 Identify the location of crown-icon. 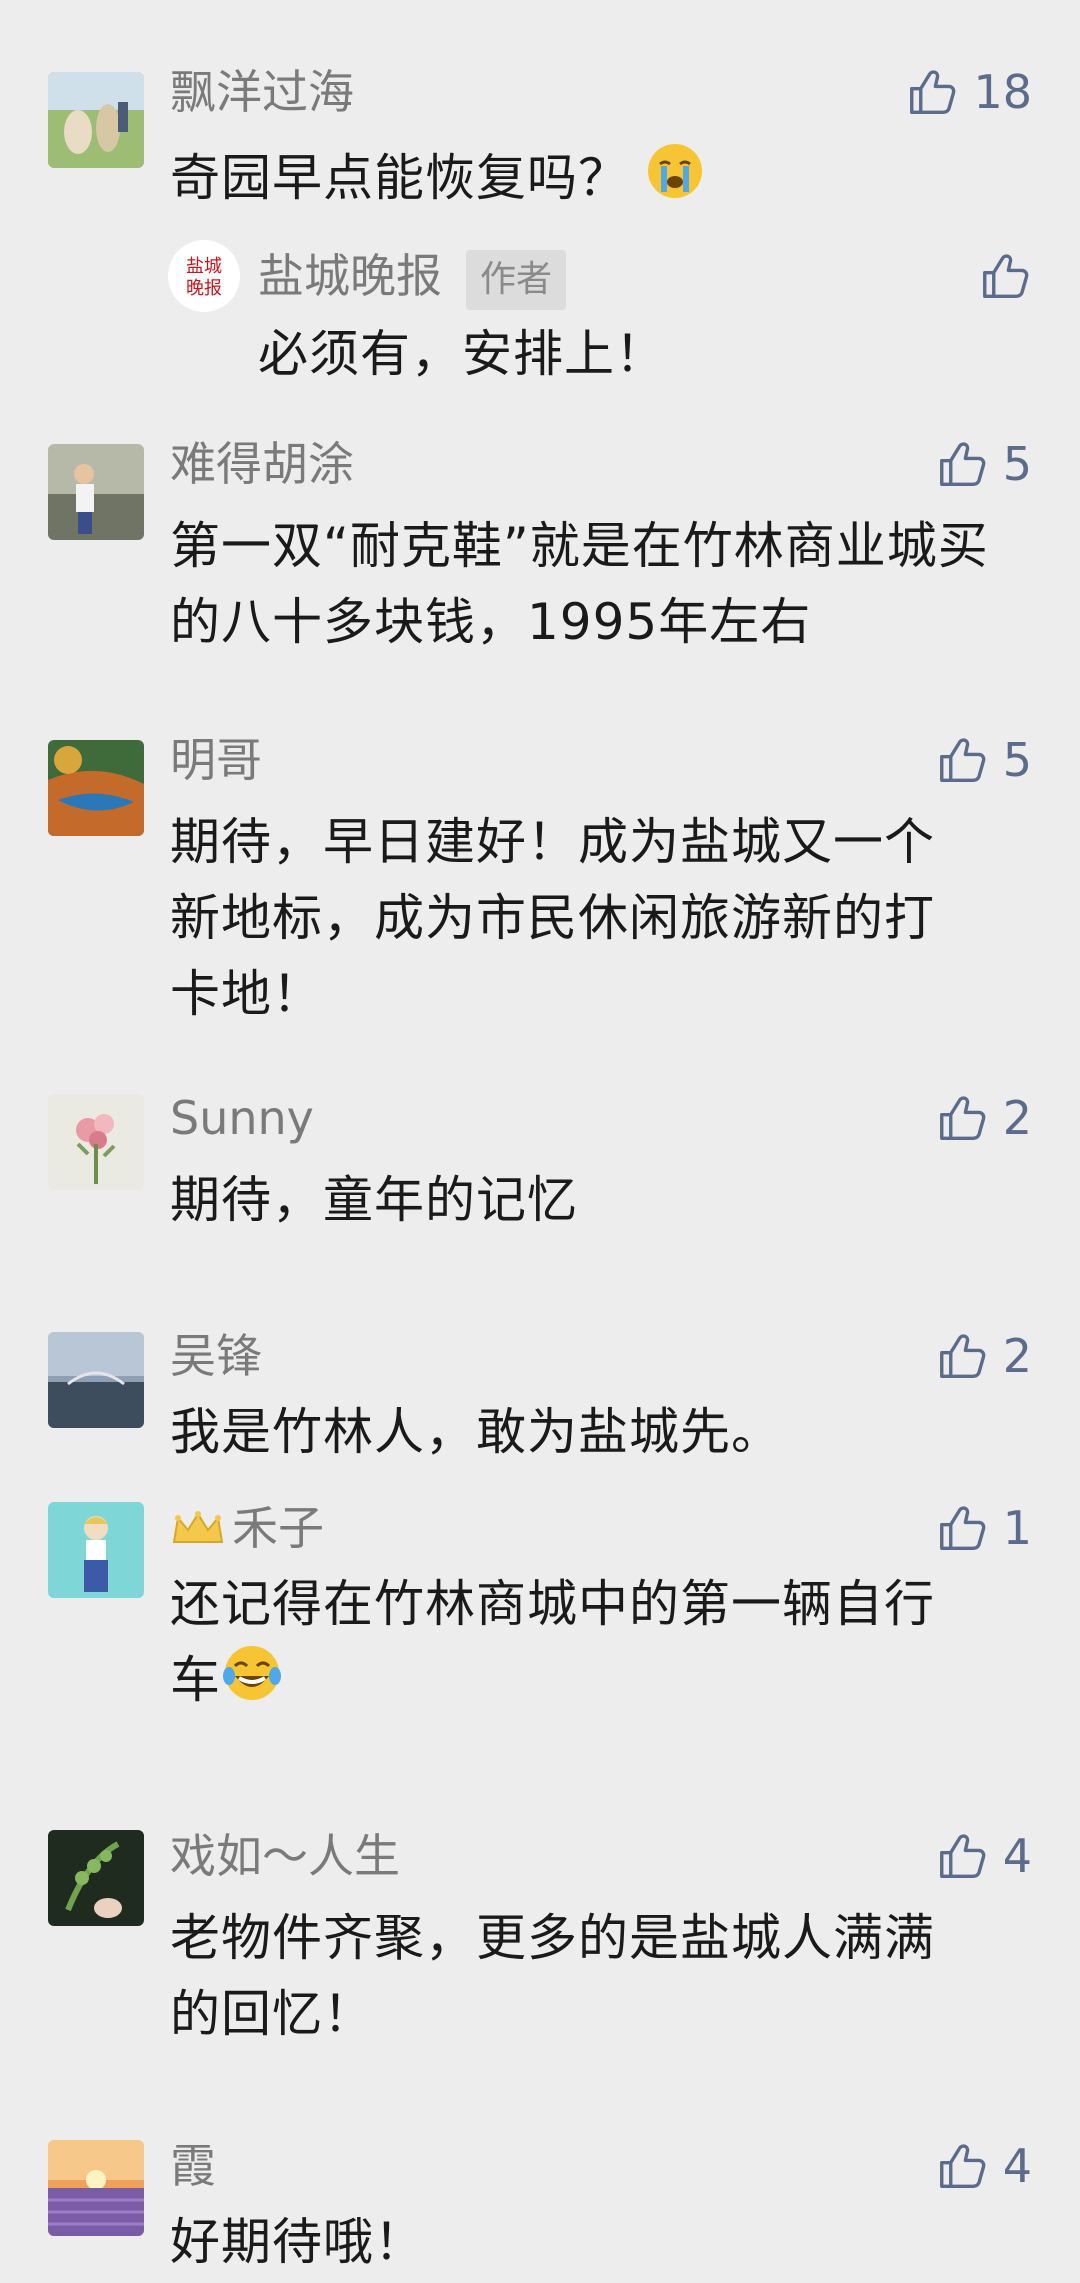
(198, 1527).